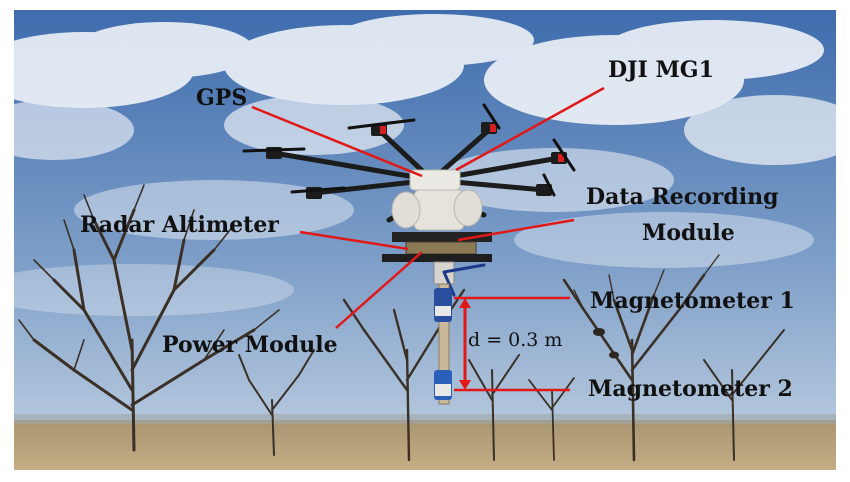 This screenshot has width=850, height=482. What do you see at coordinates (661, 70) in the screenshot?
I see `dji-mg1-label: DJI MG1` at bounding box center [661, 70].